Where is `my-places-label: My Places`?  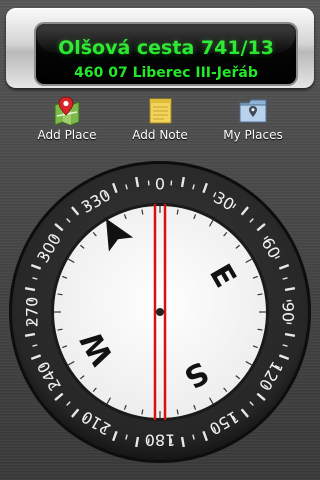
my-places-label: My Places is located at coordinates (253, 135).